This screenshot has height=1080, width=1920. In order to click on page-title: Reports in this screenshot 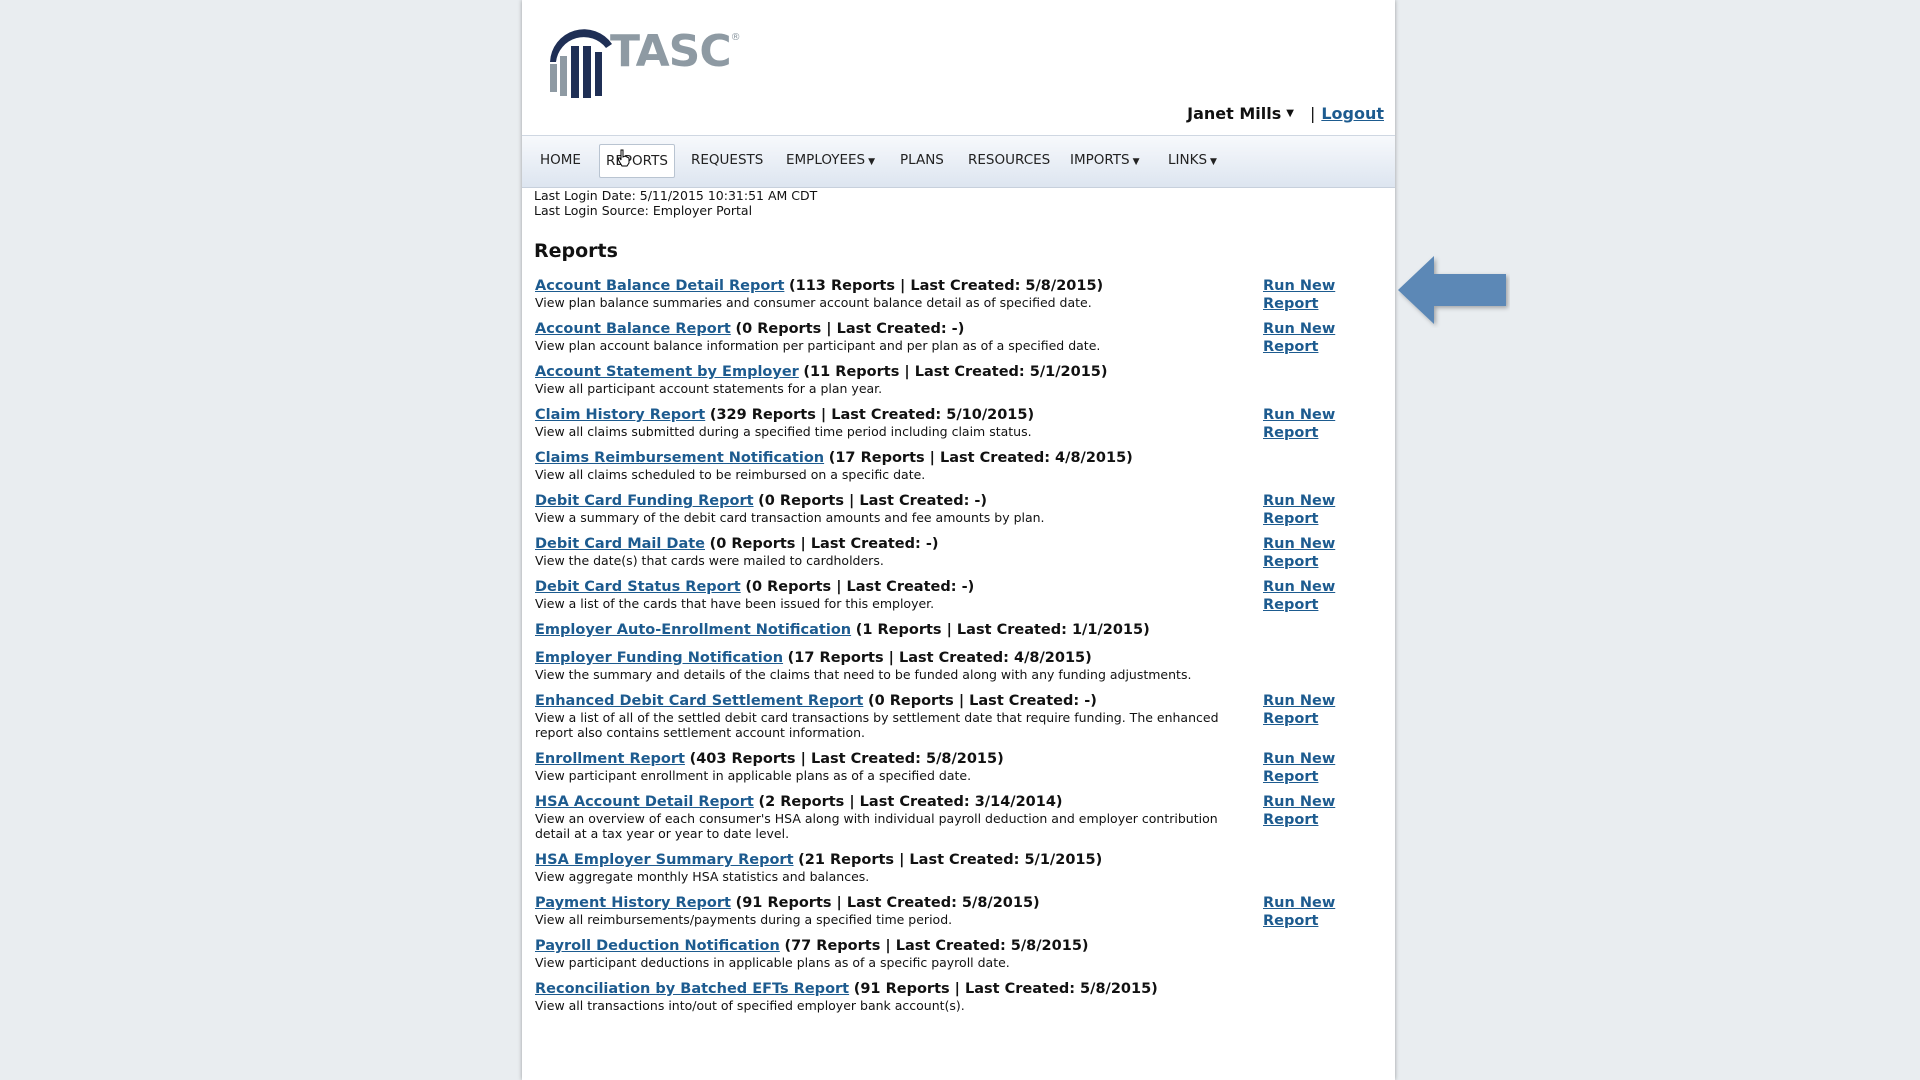, I will do `click(576, 251)`.